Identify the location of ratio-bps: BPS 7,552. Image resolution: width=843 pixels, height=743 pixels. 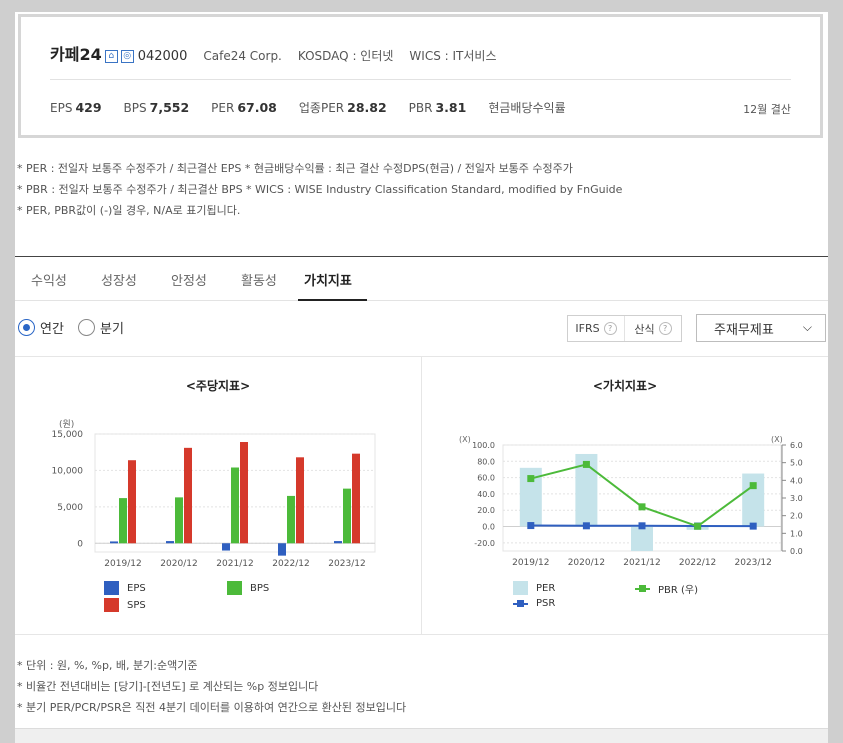
(156, 107).